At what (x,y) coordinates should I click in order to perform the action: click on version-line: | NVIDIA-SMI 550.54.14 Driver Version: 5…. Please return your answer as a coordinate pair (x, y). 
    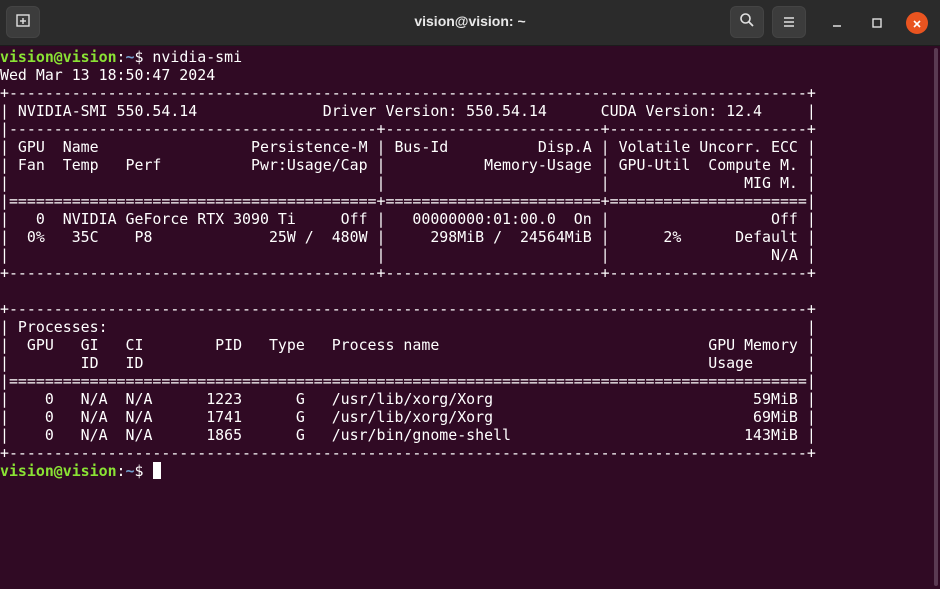
    Looking at the image, I should click on (408, 111).